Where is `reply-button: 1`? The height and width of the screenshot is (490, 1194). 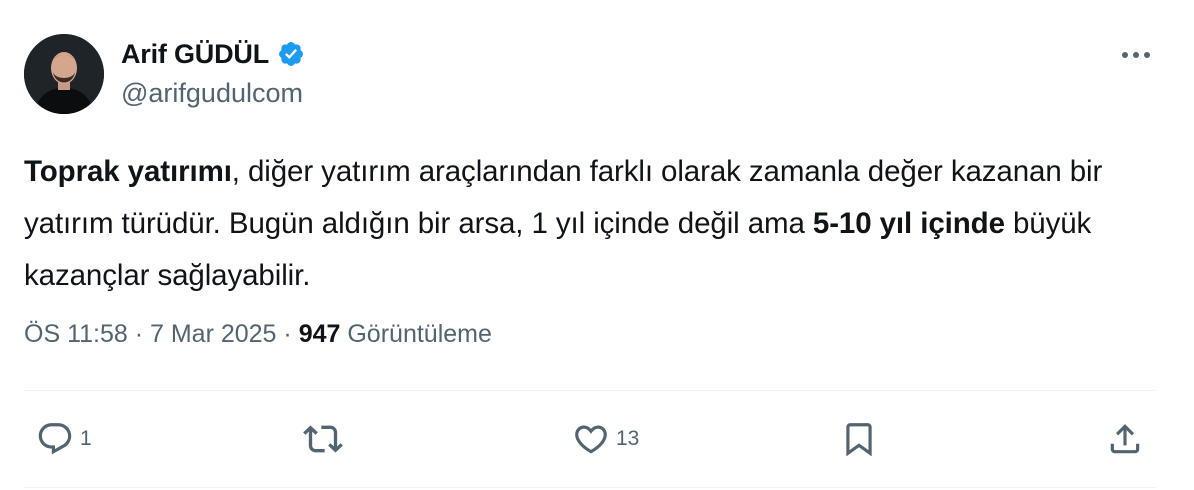
reply-button: 1 is located at coordinates (64, 439).